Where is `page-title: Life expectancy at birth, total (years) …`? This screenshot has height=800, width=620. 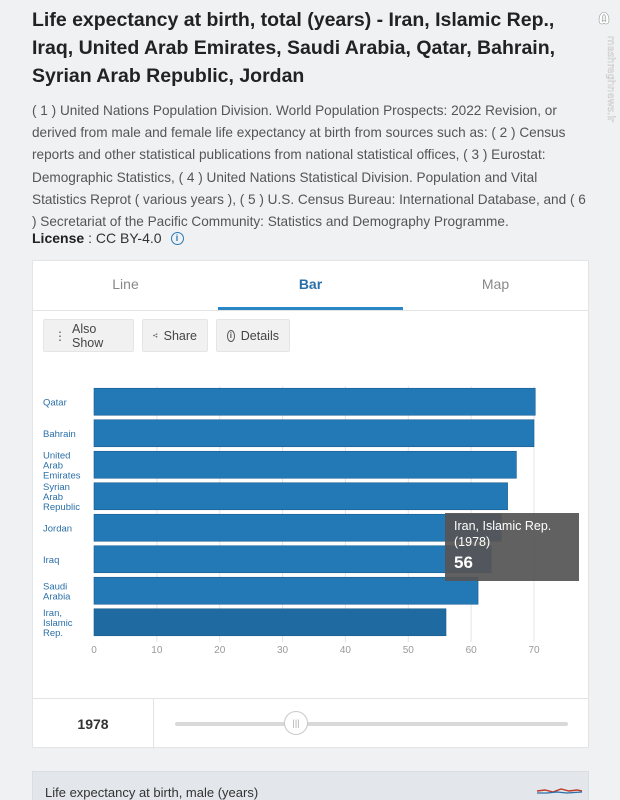
page-title: Life expectancy at birth, total (years) … is located at coordinates (294, 48).